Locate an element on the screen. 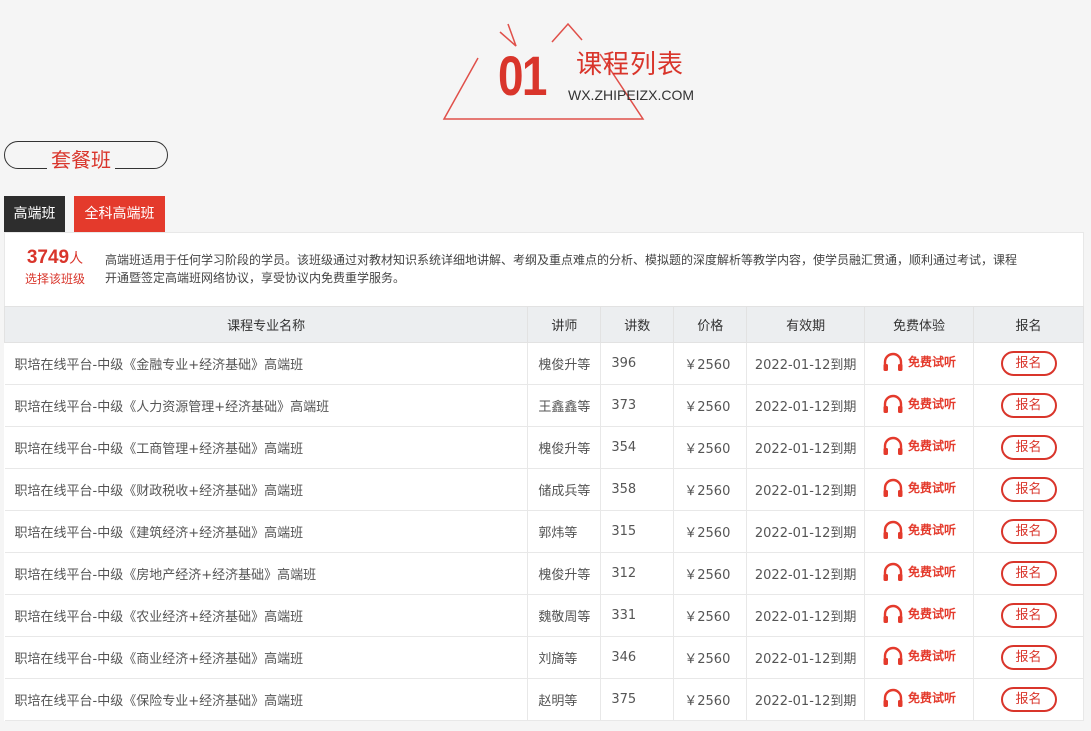 This screenshot has height=731, width=1091. course-lessons: 396 is located at coordinates (637, 363).